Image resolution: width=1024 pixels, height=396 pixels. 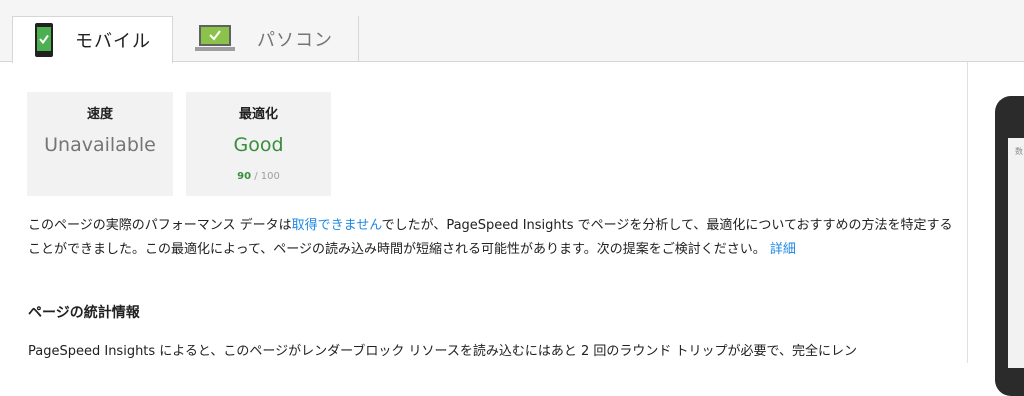 What do you see at coordinates (244, 176) in the screenshot?
I see `optimization-score-number: 90` at bounding box center [244, 176].